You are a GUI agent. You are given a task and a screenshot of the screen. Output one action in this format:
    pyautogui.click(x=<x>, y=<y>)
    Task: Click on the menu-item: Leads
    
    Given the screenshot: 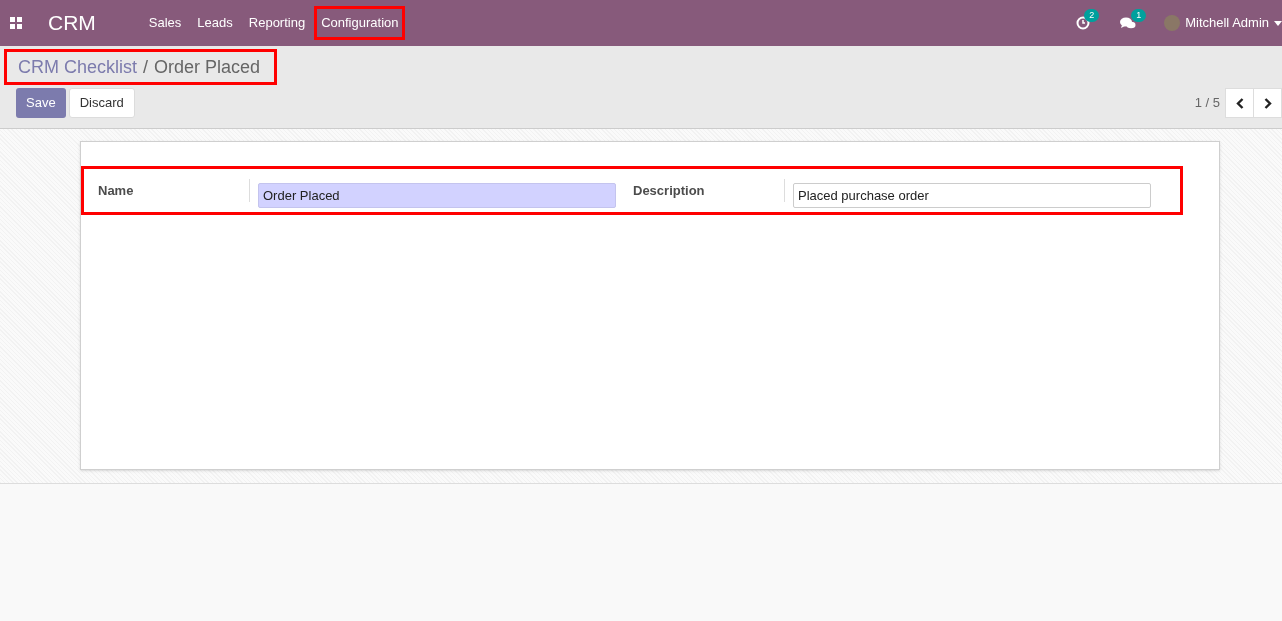 What is the action you would take?
    pyautogui.click(x=215, y=23)
    